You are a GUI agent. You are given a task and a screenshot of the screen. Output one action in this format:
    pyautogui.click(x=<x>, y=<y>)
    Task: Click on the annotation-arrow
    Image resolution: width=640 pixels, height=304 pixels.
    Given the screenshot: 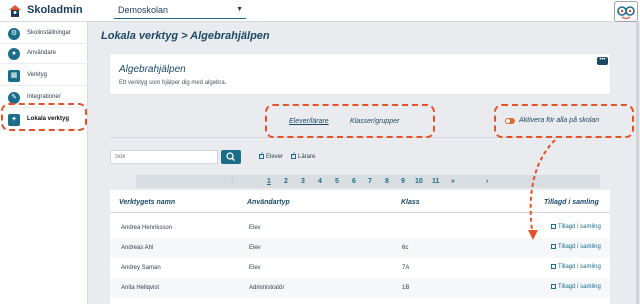 What is the action you would take?
    pyautogui.click(x=542, y=189)
    